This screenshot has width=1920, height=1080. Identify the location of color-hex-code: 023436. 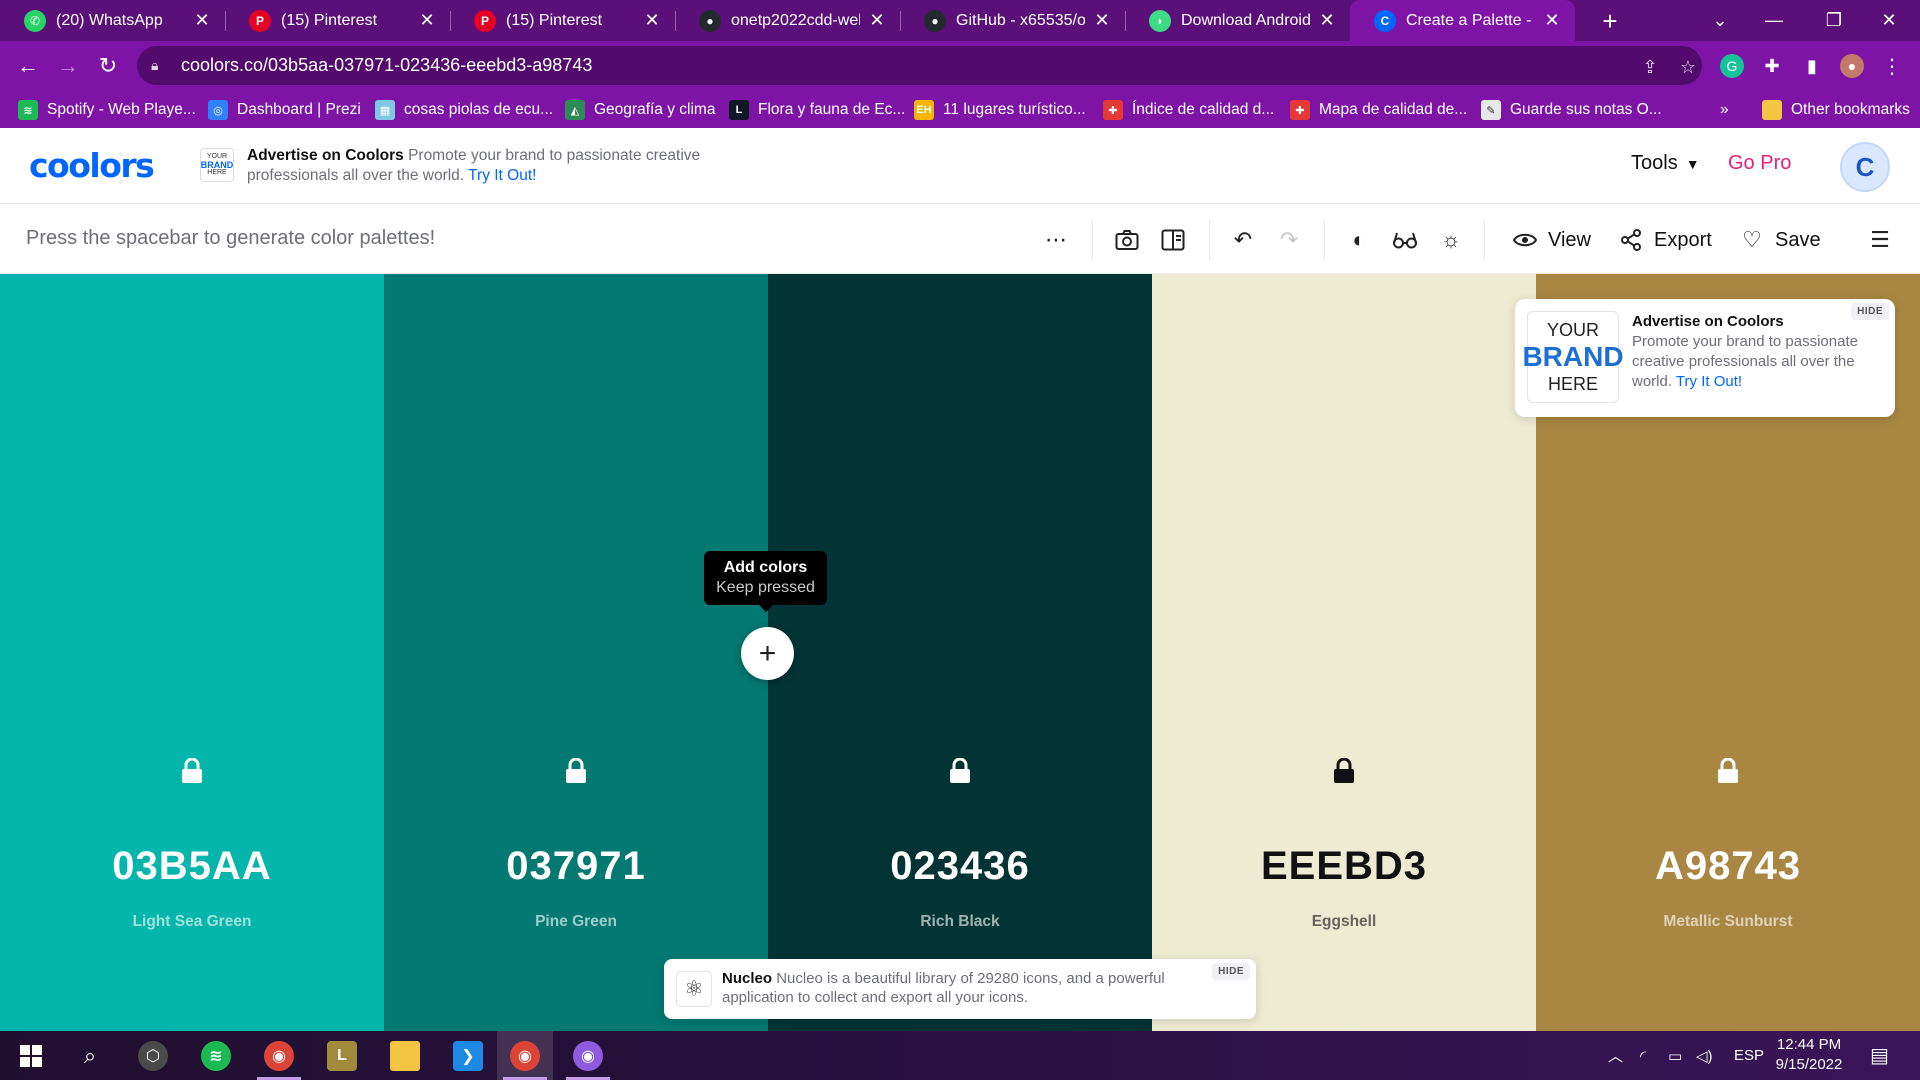
(960, 866).